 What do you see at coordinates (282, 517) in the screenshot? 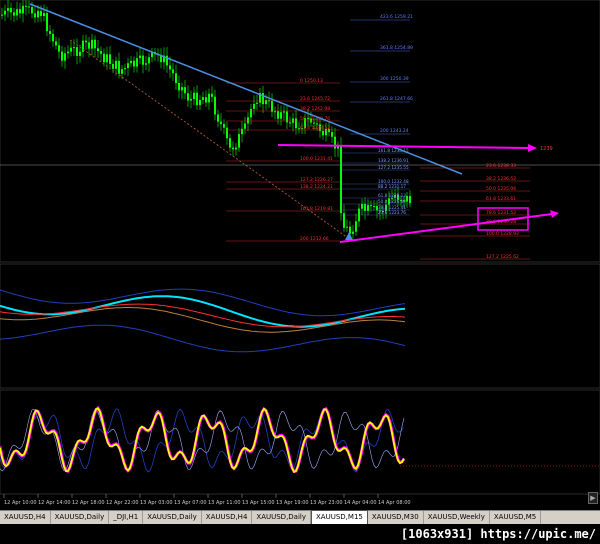
I see `tab-chart-6: XAUUSD,Daily` at bounding box center [282, 517].